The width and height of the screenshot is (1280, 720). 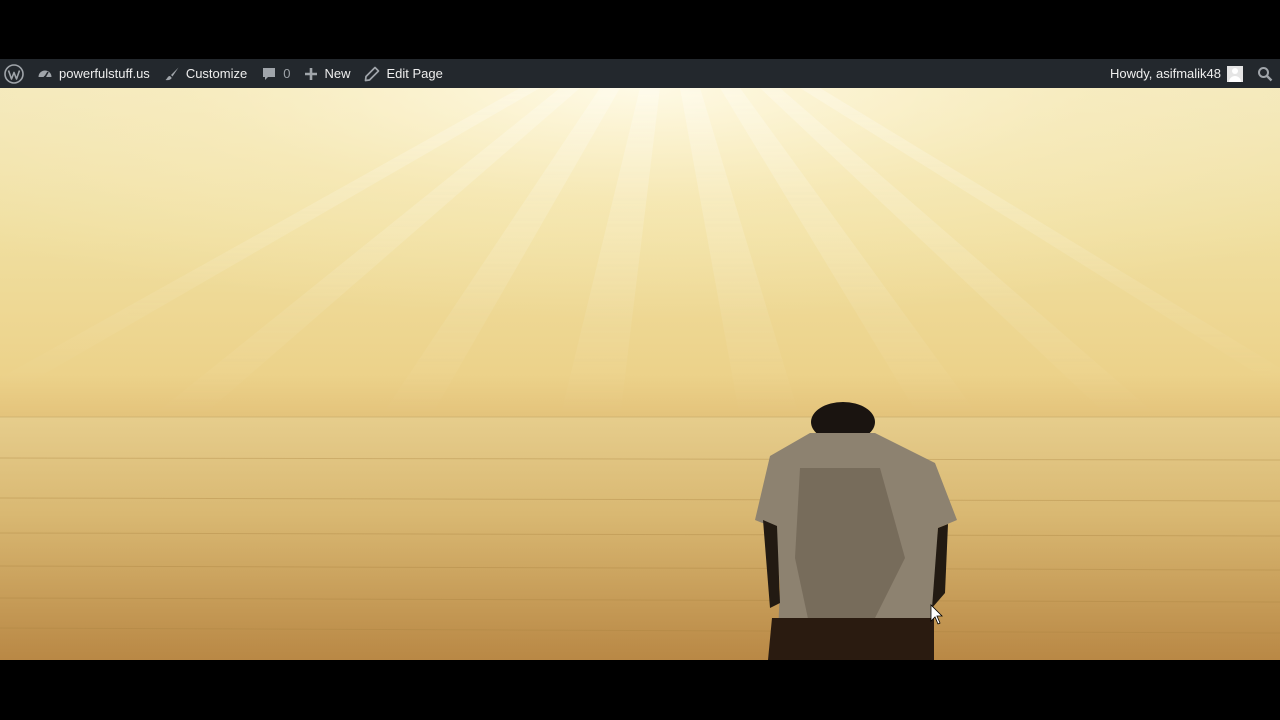 What do you see at coordinates (45, 74) in the screenshot?
I see `dashboard-icon` at bounding box center [45, 74].